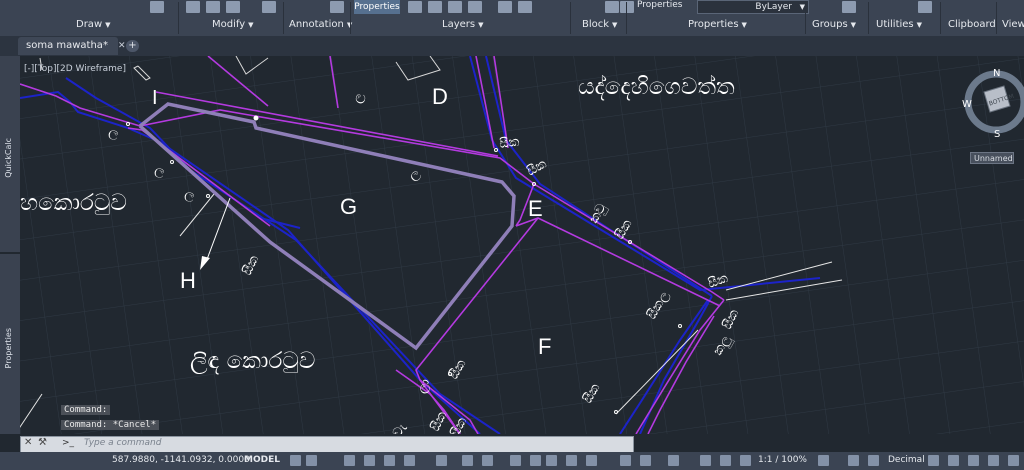 The image size is (1024, 470). What do you see at coordinates (906, 460) in the screenshot?
I see `units-dropdown: Decimal` at bounding box center [906, 460].